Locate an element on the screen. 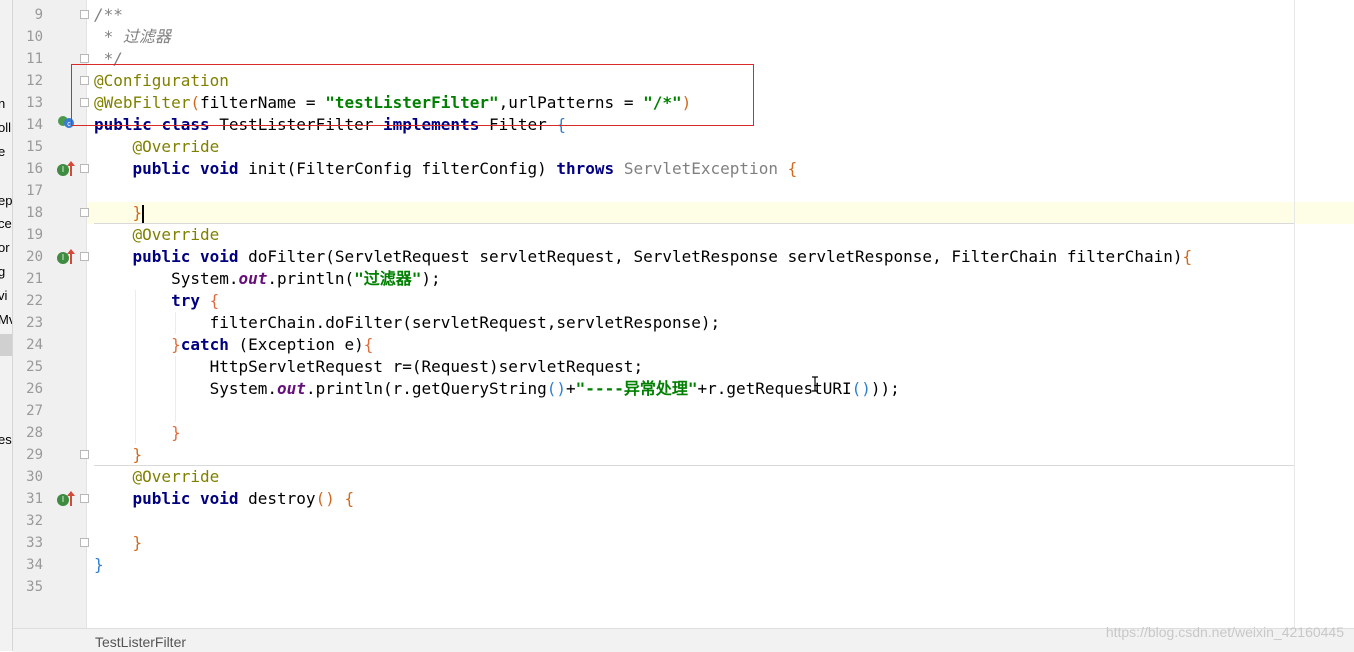 The height and width of the screenshot is (652, 1354). exception-name: ServletException is located at coordinates (700, 168).